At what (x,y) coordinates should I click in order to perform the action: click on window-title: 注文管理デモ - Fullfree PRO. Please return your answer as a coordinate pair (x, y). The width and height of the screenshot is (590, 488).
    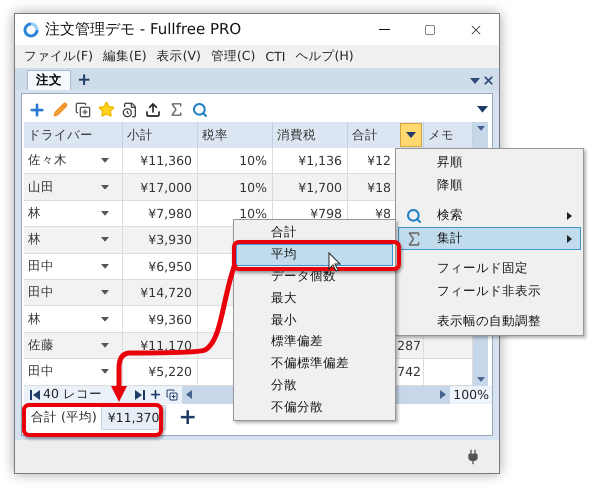
    Looking at the image, I should click on (143, 29).